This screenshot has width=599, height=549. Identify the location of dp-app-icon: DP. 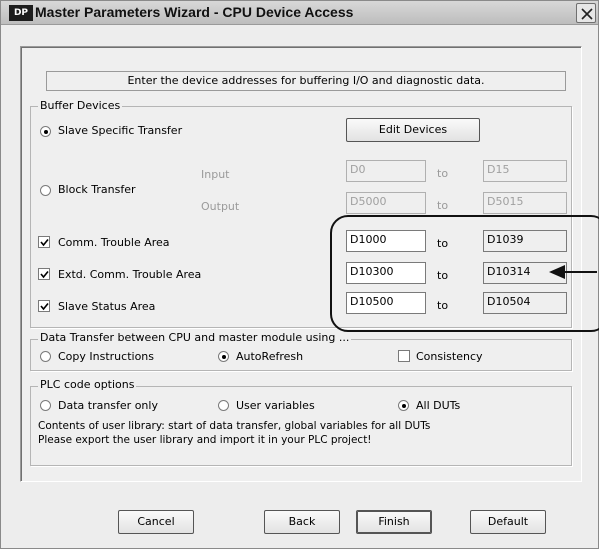
(21, 13).